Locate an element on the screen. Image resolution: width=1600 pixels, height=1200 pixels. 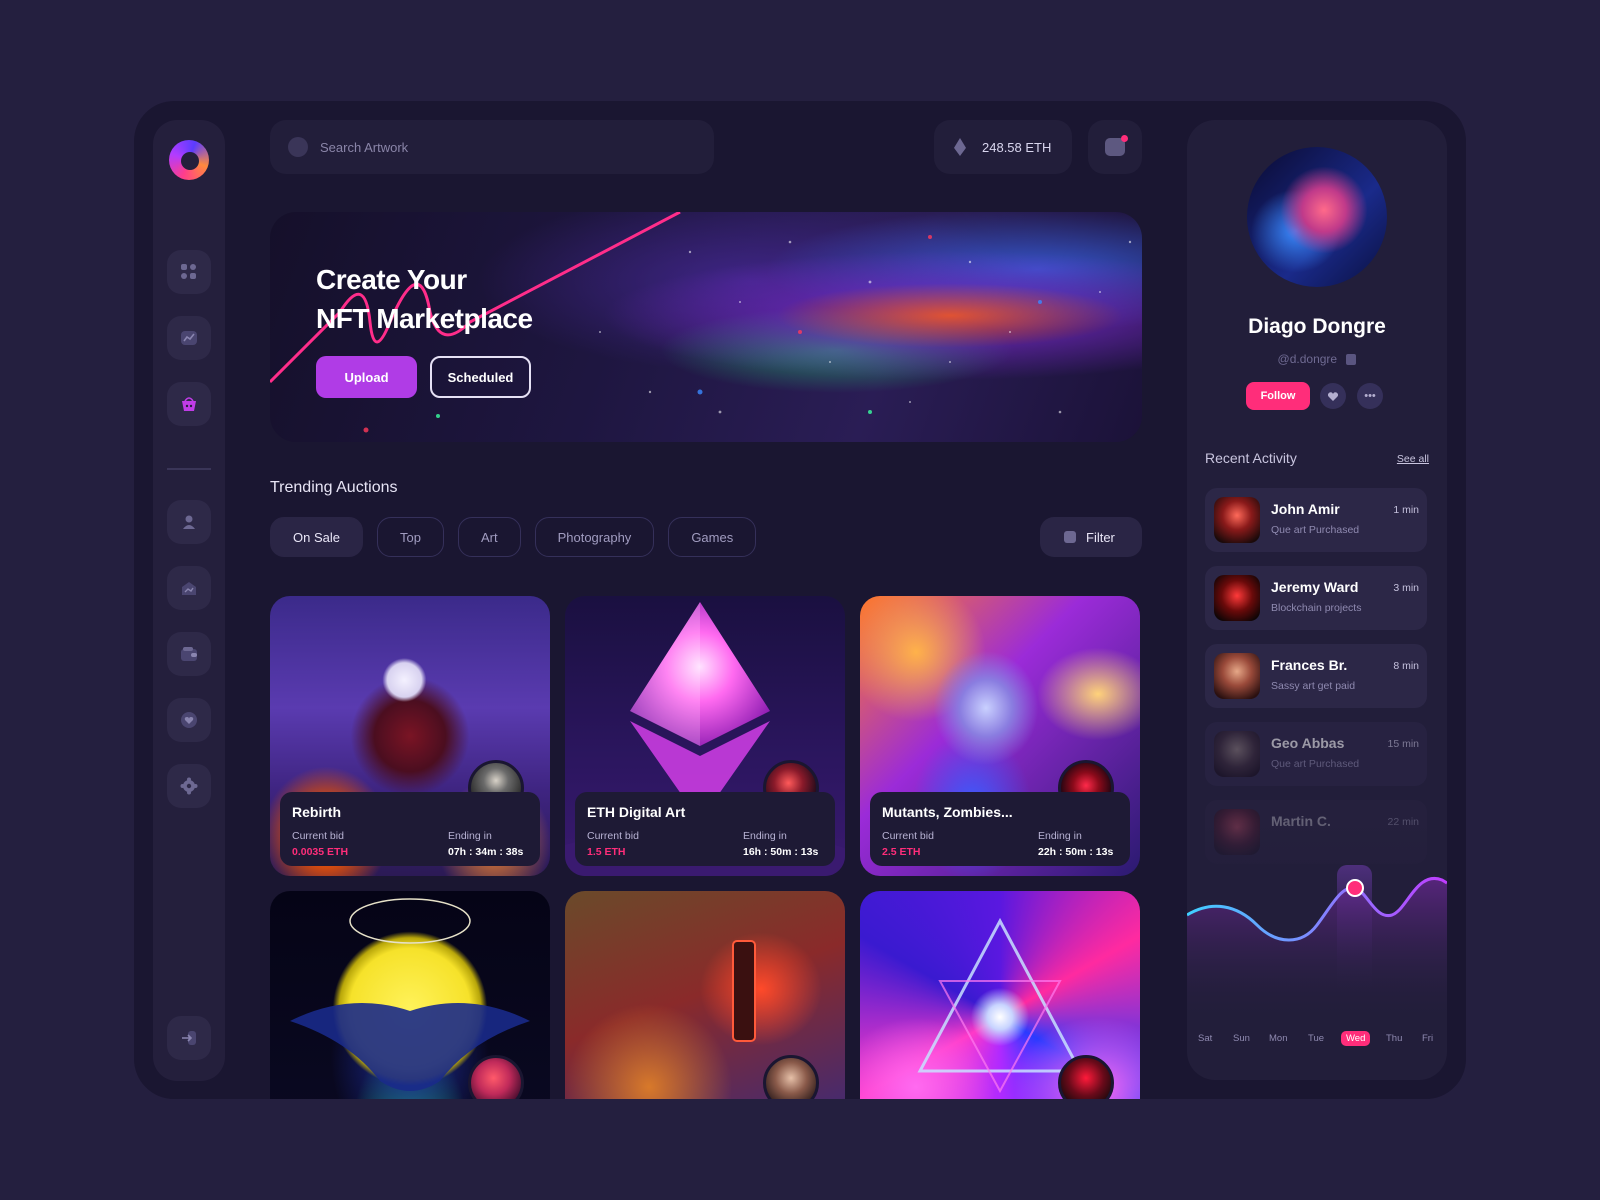
chart-marker is located at coordinates (1355, 888).